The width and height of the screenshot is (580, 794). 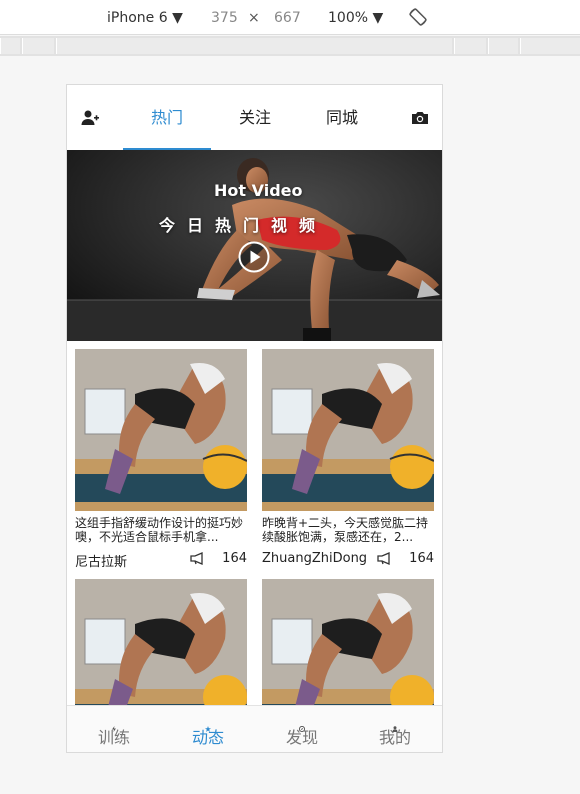 I want to click on devtools-toolbar: iPhone 6 ▼ 375 × 667 100% ▼, so click(x=290, y=17).